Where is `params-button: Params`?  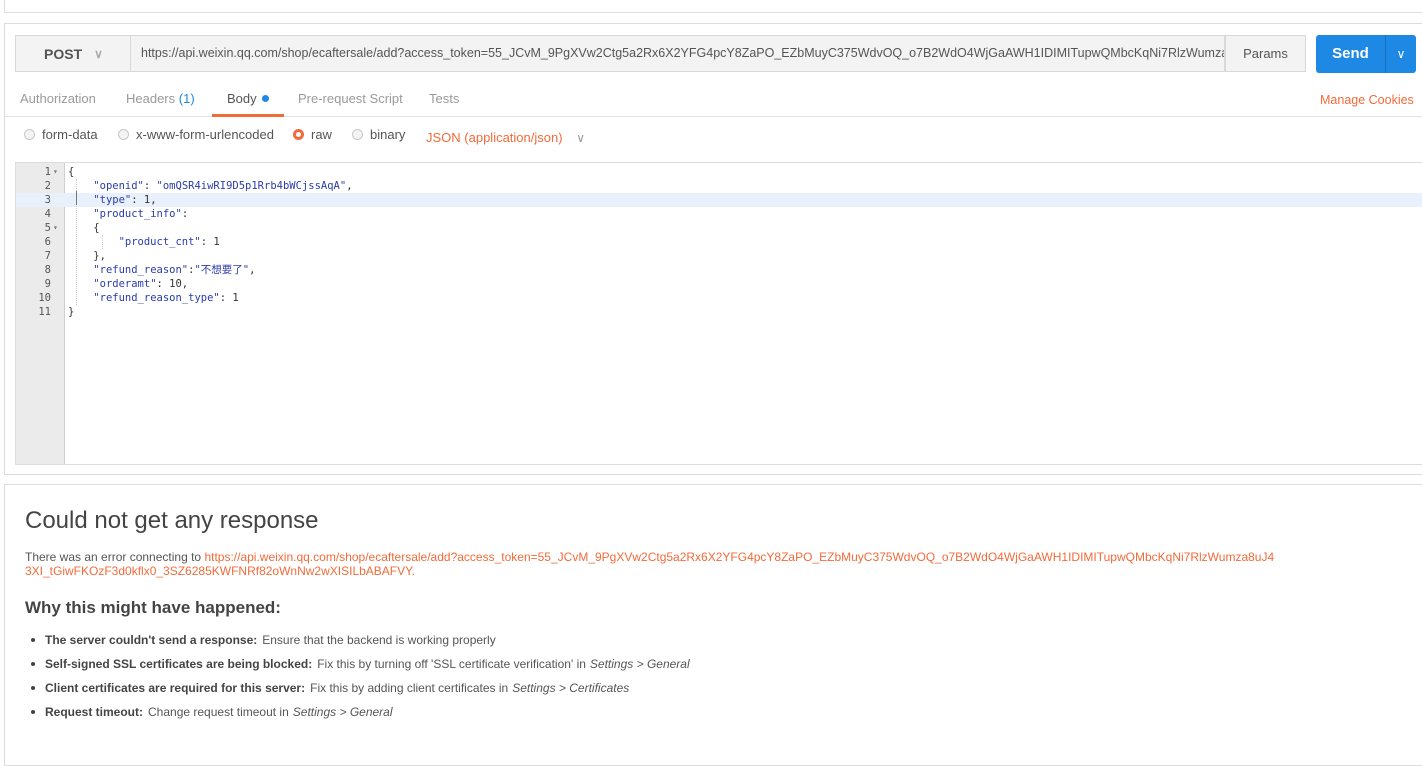
params-button: Params is located at coordinates (1265, 53).